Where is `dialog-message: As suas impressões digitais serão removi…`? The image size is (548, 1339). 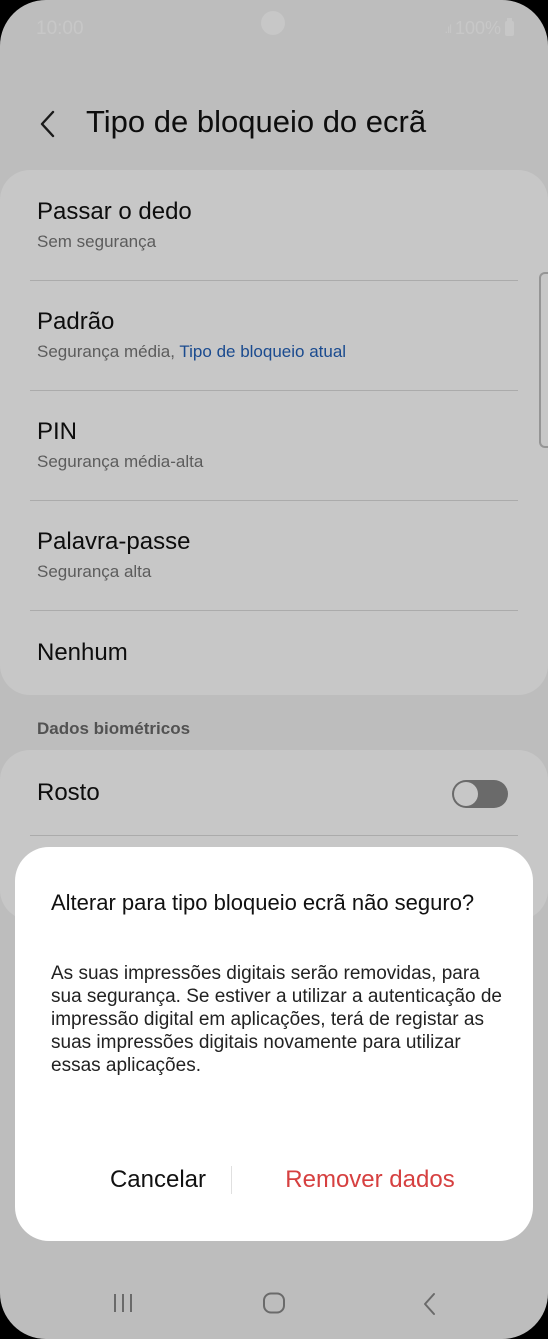 dialog-message: As suas impressões digitais serão removi… is located at coordinates (276, 1019).